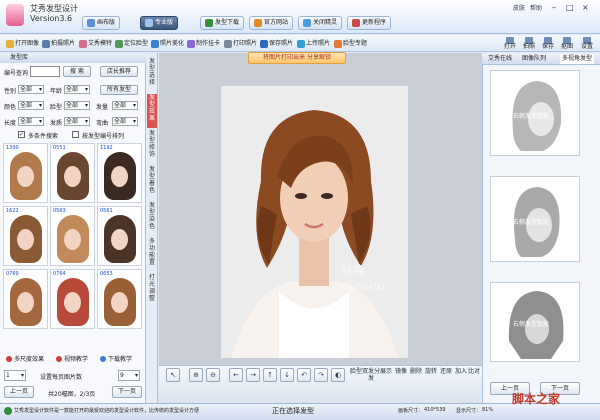  Describe the element at coordinates (519, 7) in the screenshot. I see `skin-menu: 皮肤` at that location.